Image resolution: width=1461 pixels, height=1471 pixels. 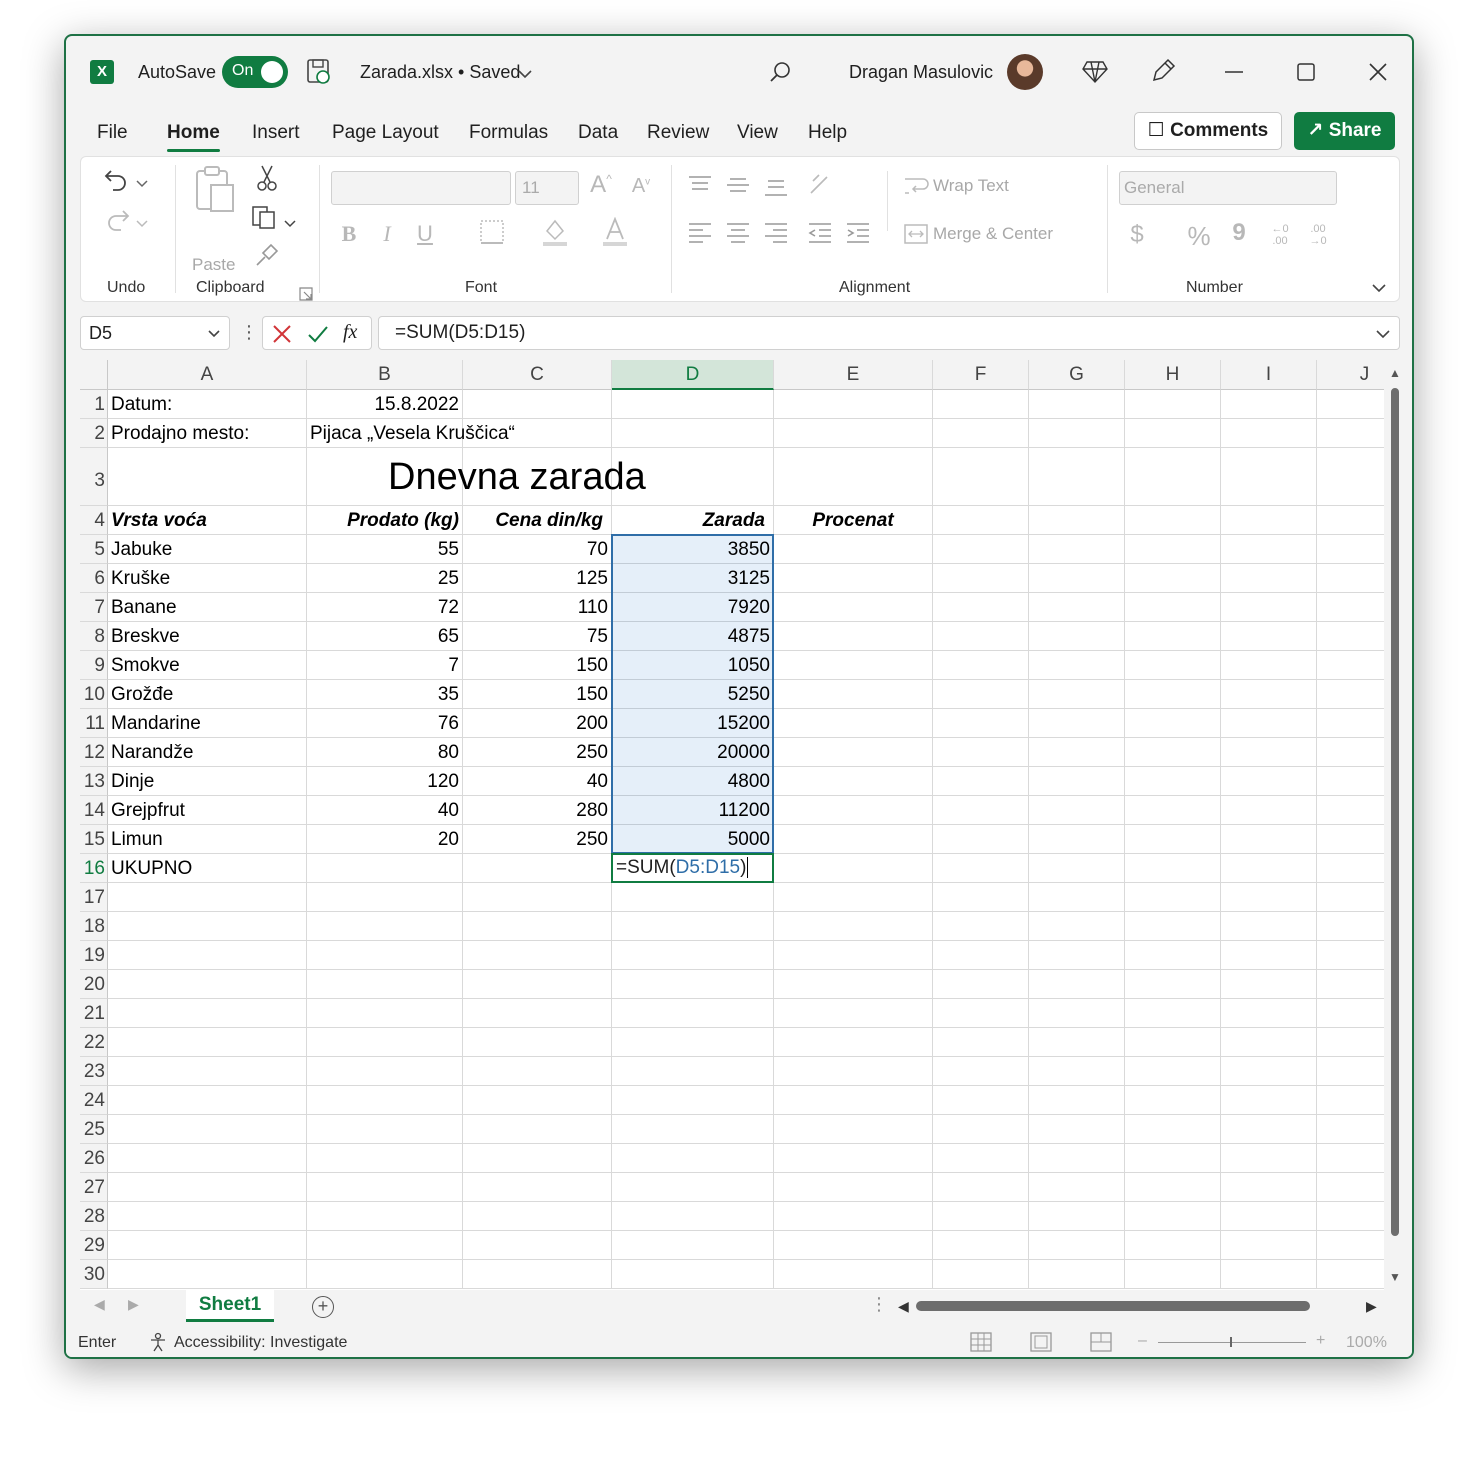 What do you see at coordinates (1395, 1277) in the screenshot?
I see `scroll-down-icon: ▼` at bounding box center [1395, 1277].